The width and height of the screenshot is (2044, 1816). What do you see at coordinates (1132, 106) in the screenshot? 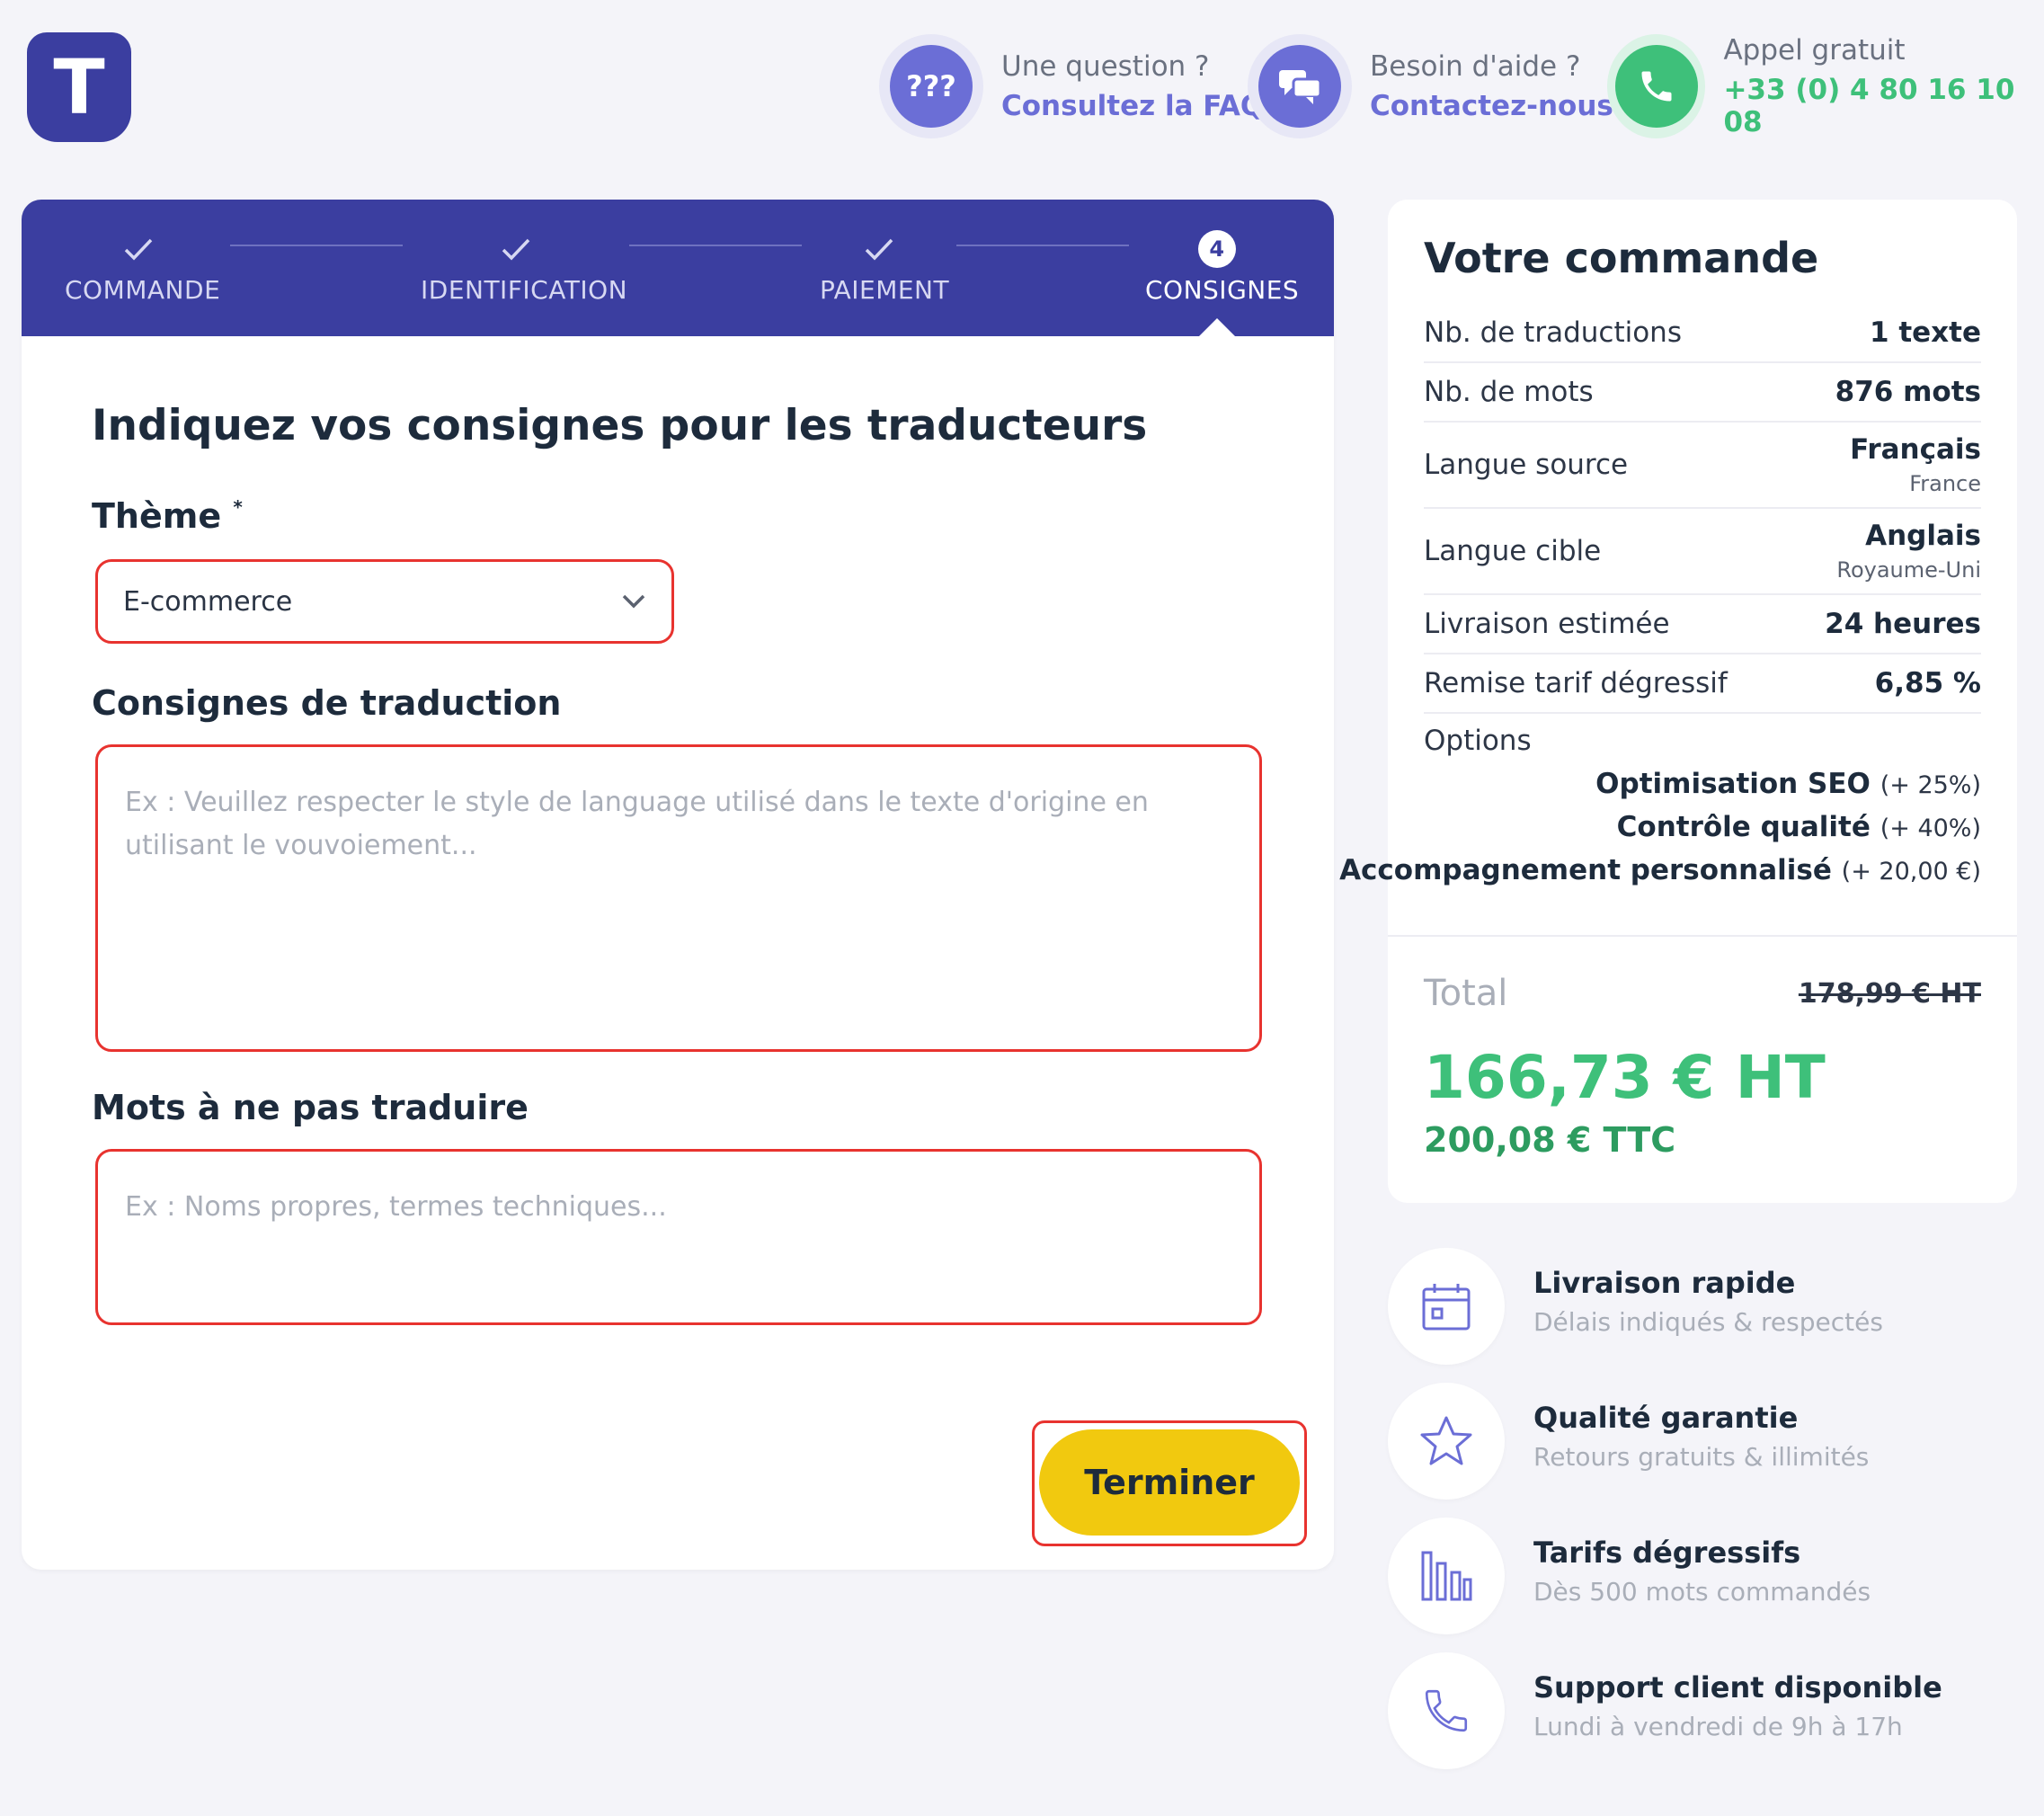
I see `faq-link-text: Consultez la FAQ` at bounding box center [1132, 106].